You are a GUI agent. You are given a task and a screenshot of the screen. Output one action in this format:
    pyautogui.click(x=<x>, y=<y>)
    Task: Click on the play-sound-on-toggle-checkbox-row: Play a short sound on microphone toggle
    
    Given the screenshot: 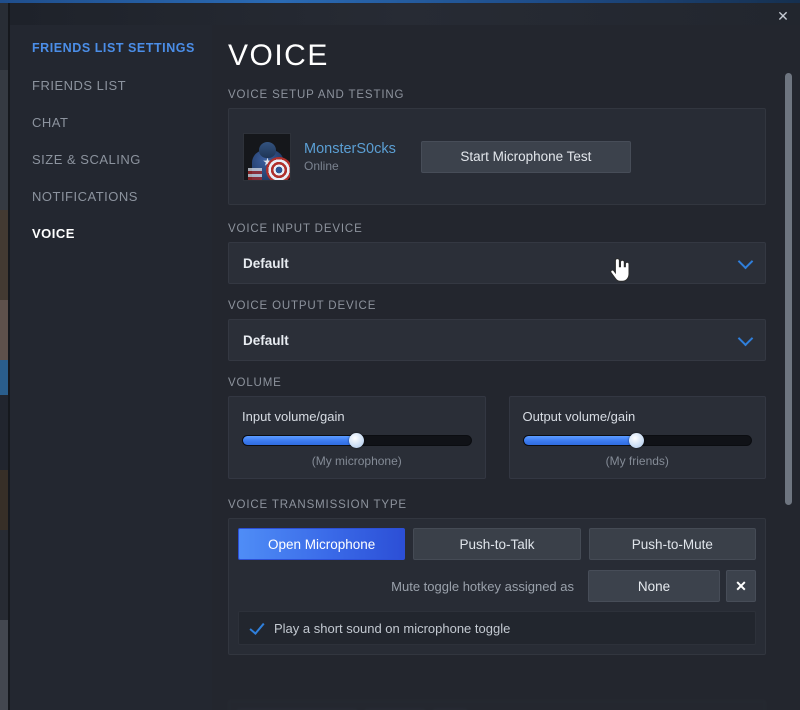 What is the action you would take?
    pyautogui.click(x=497, y=628)
    